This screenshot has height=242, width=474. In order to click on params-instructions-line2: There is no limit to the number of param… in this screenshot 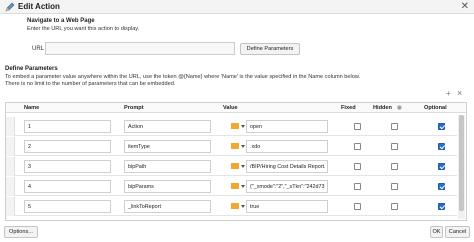, I will do `click(90, 84)`.